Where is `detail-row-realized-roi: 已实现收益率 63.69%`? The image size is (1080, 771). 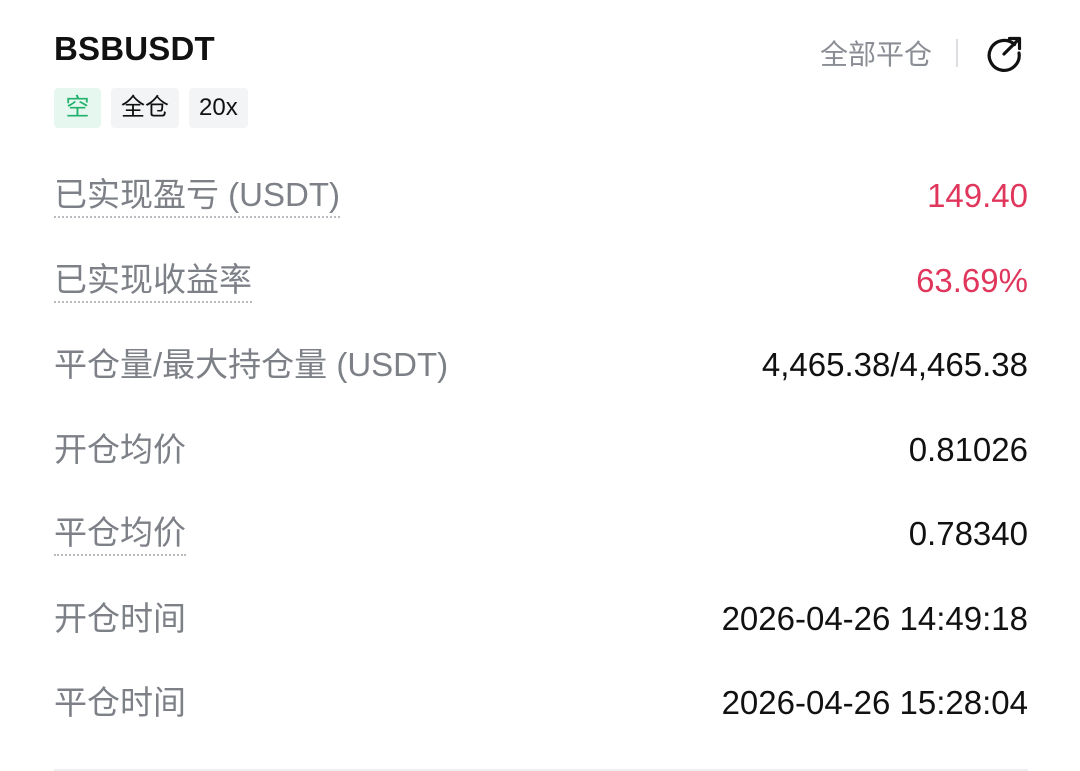 detail-row-realized-roi: 已实现收益率 63.69% is located at coordinates (541, 283).